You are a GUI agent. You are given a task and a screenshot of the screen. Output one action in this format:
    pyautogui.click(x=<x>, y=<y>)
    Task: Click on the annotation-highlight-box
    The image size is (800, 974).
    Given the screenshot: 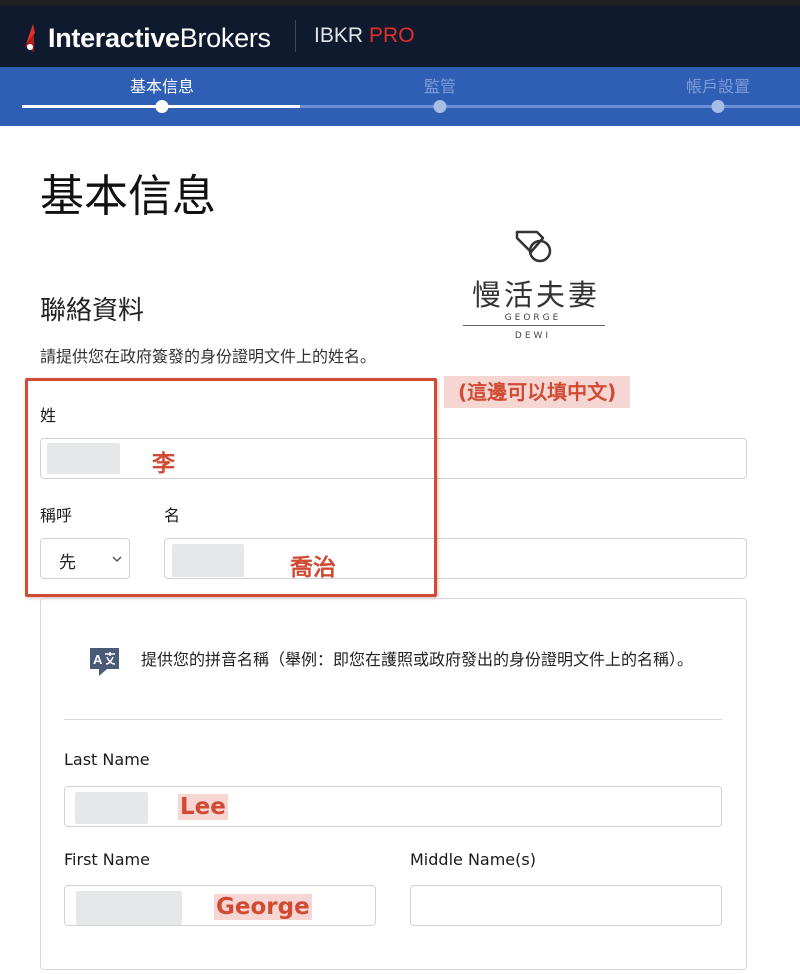 What is the action you would take?
    pyautogui.click(x=231, y=487)
    